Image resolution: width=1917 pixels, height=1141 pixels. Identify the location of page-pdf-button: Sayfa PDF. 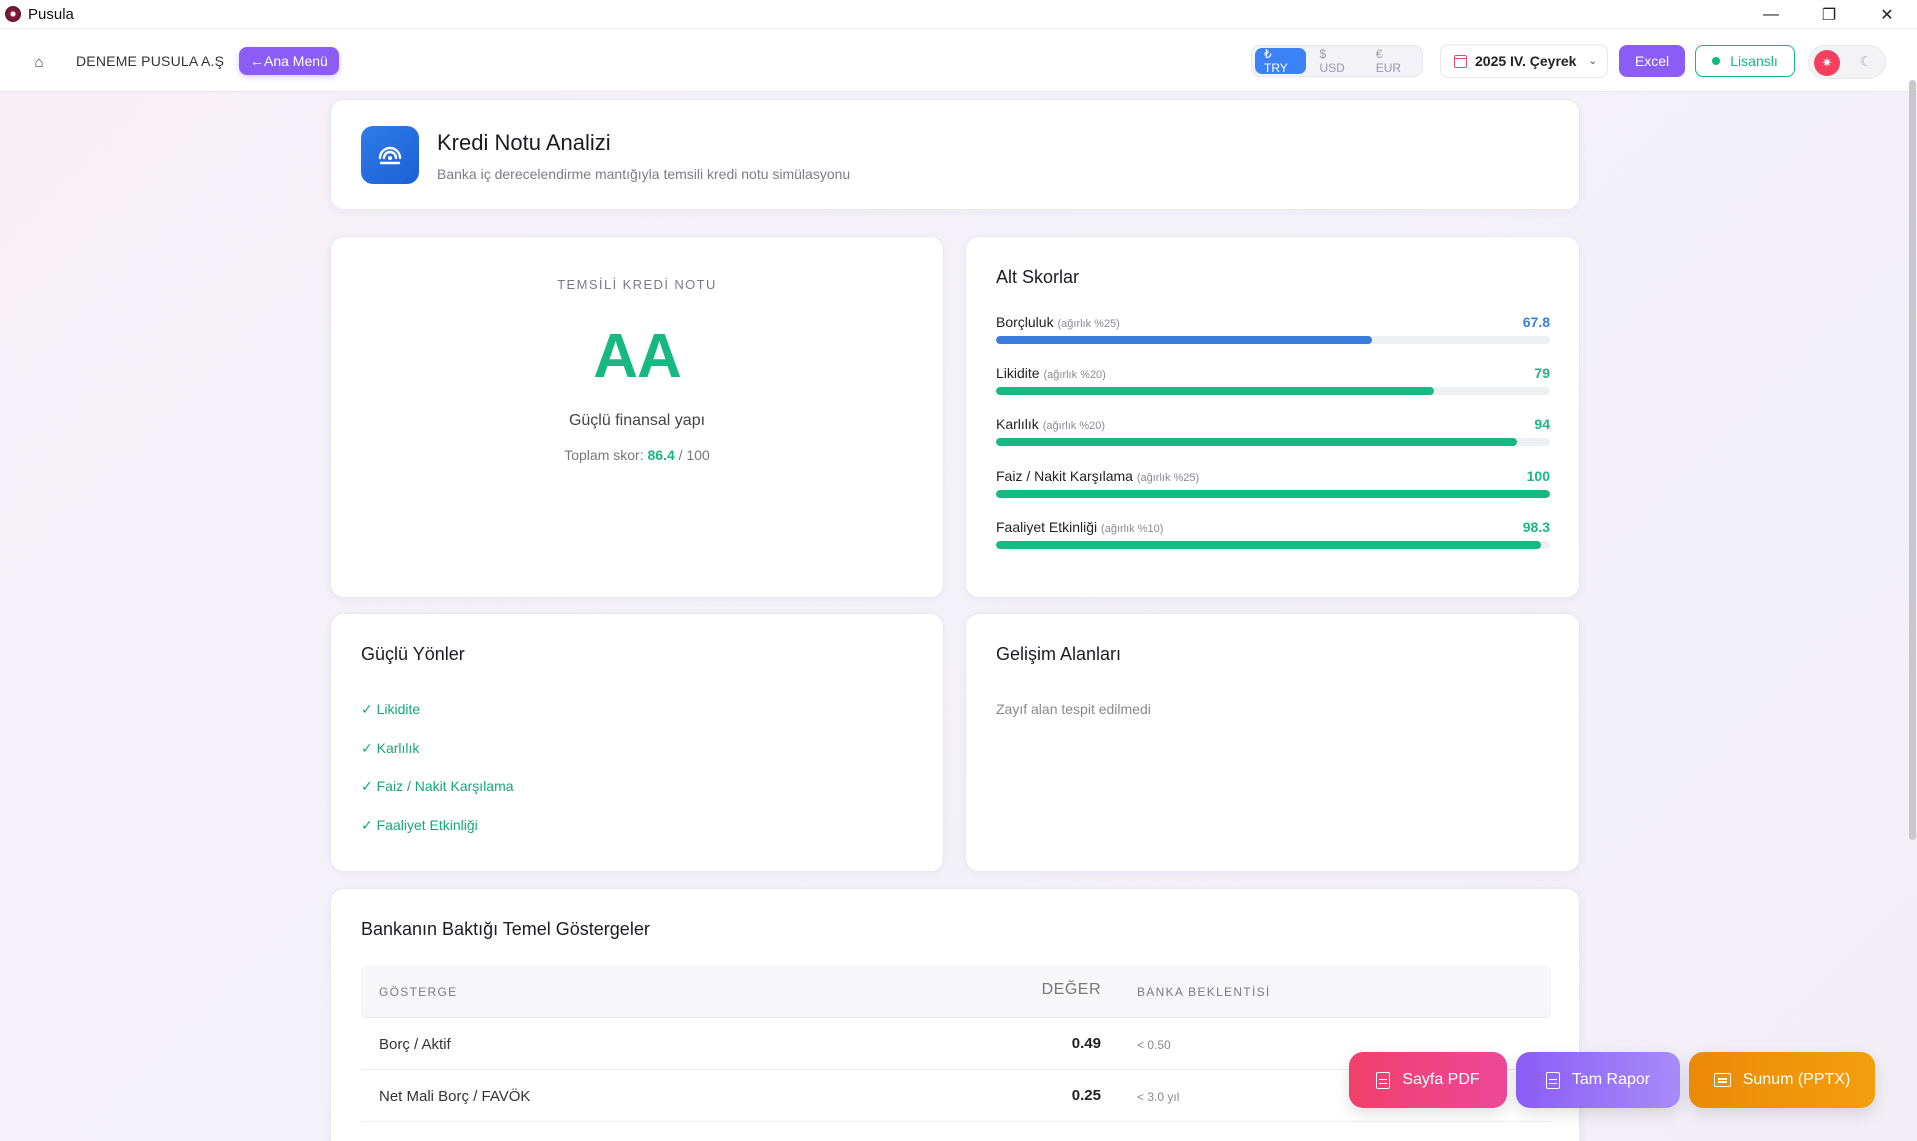
(1428, 1080).